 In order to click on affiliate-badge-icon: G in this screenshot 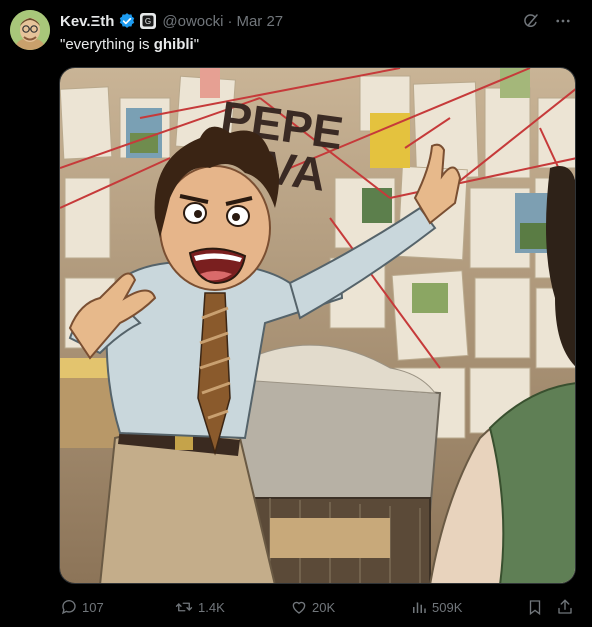, I will do `click(148, 21)`.